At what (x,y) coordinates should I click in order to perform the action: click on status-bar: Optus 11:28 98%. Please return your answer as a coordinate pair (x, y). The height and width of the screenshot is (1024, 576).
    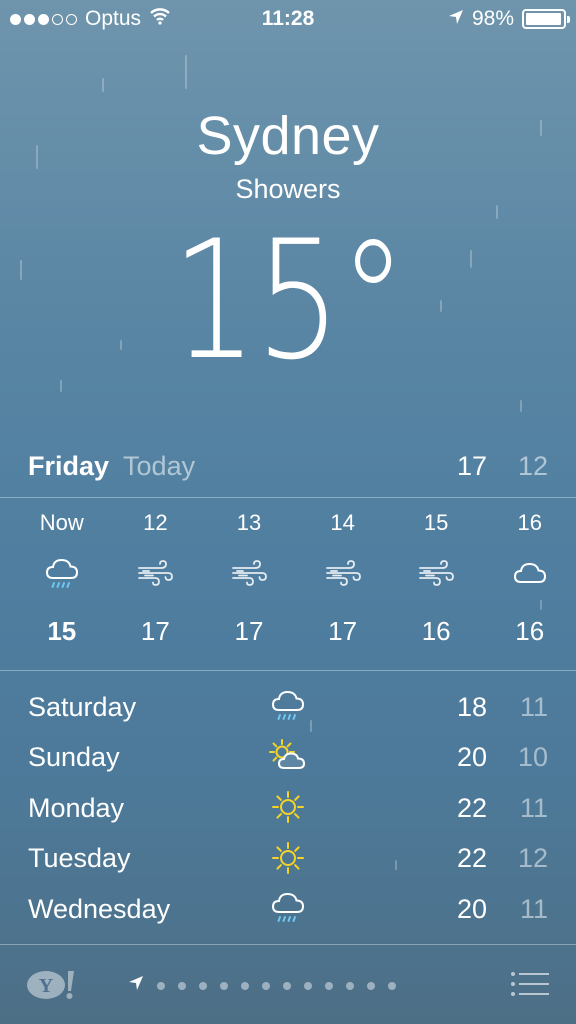
    Looking at the image, I should click on (288, 20).